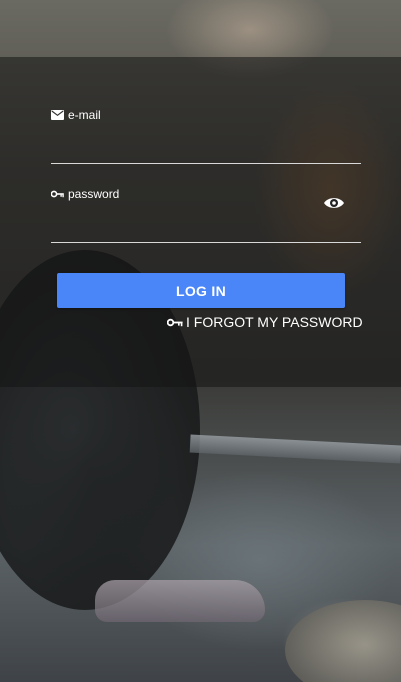 The width and height of the screenshot is (401, 682). What do you see at coordinates (206, 194) in the screenshot?
I see `password-label: password` at bounding box center [206, 194].